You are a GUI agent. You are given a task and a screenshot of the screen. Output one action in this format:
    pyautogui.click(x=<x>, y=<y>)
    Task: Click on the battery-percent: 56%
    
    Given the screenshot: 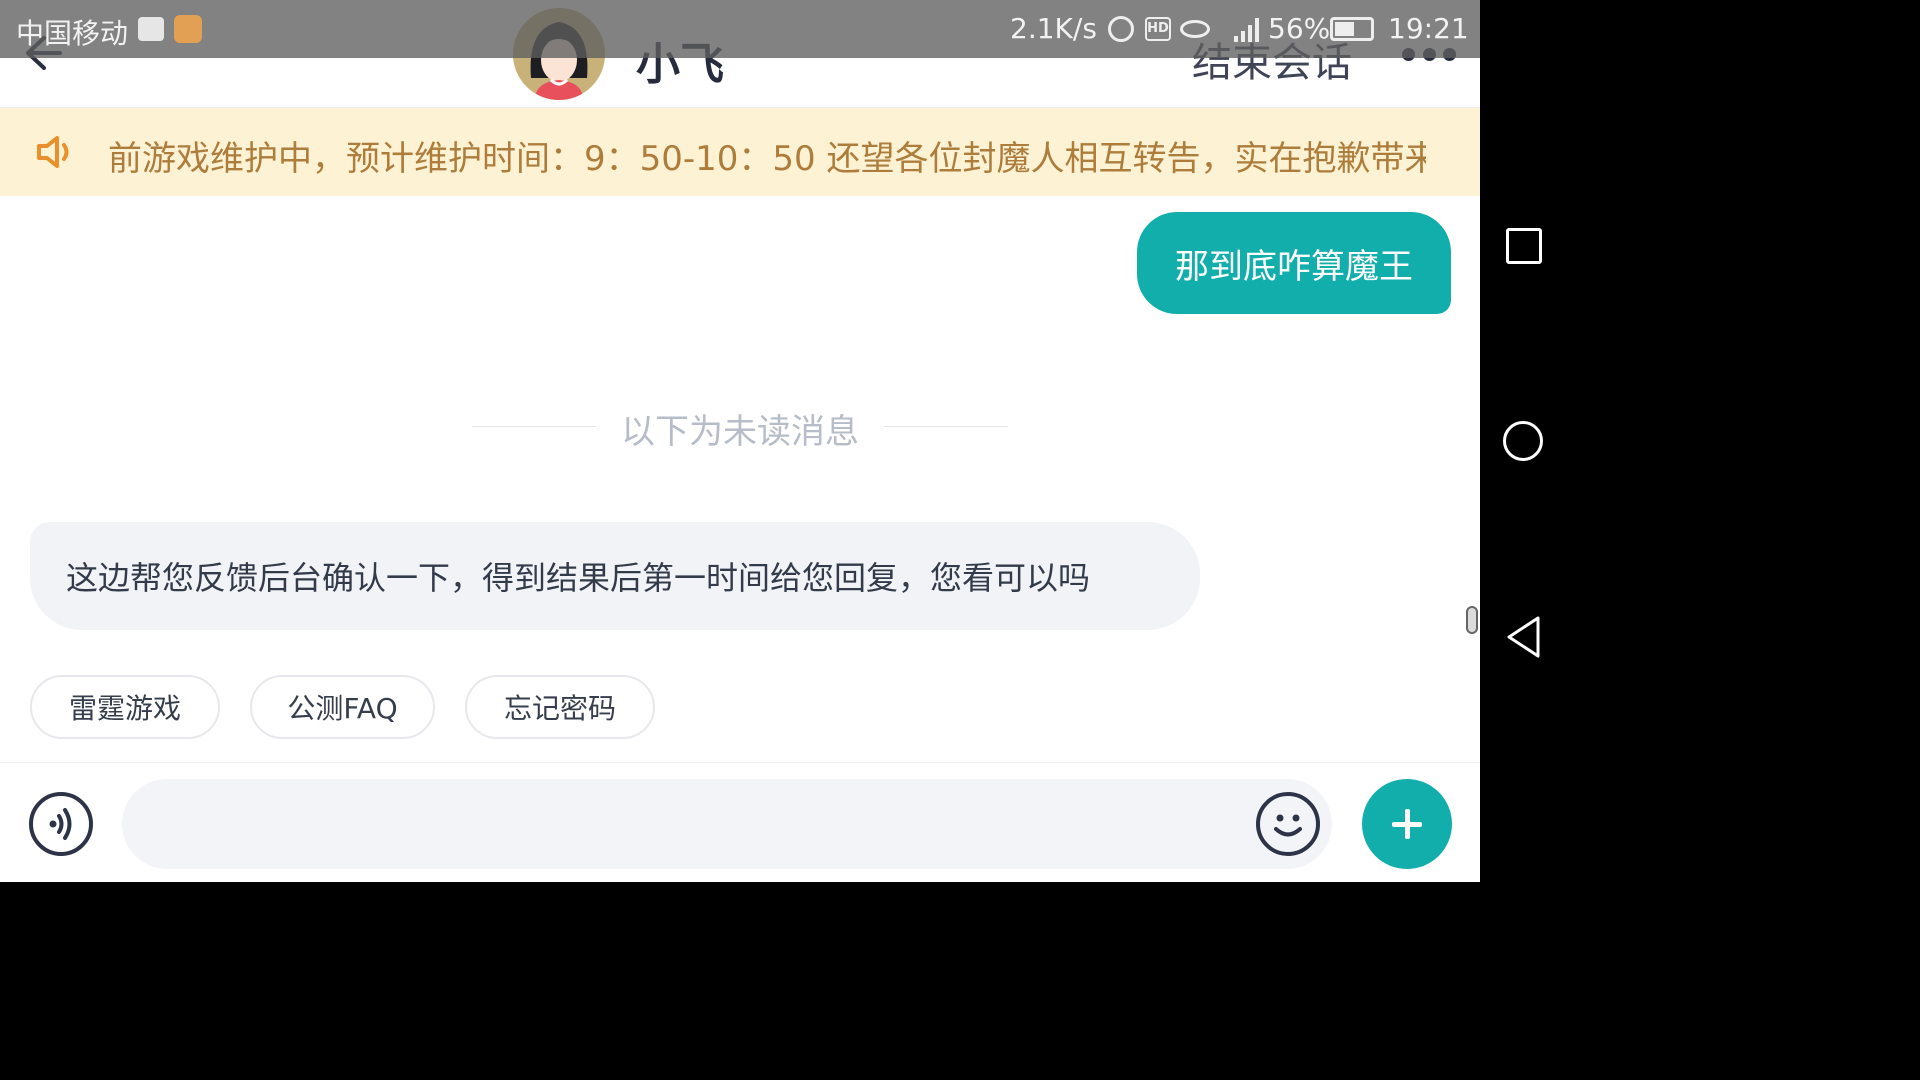 What is the action you would take?
    pyautogui.click(x=1299, y=28)
    